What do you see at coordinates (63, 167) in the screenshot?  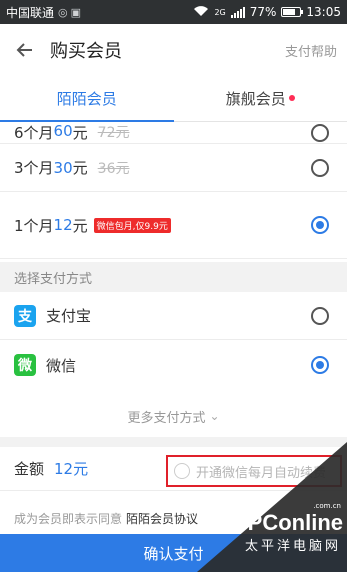 I see `plan-price: 30` at bounding box center [63, 167].